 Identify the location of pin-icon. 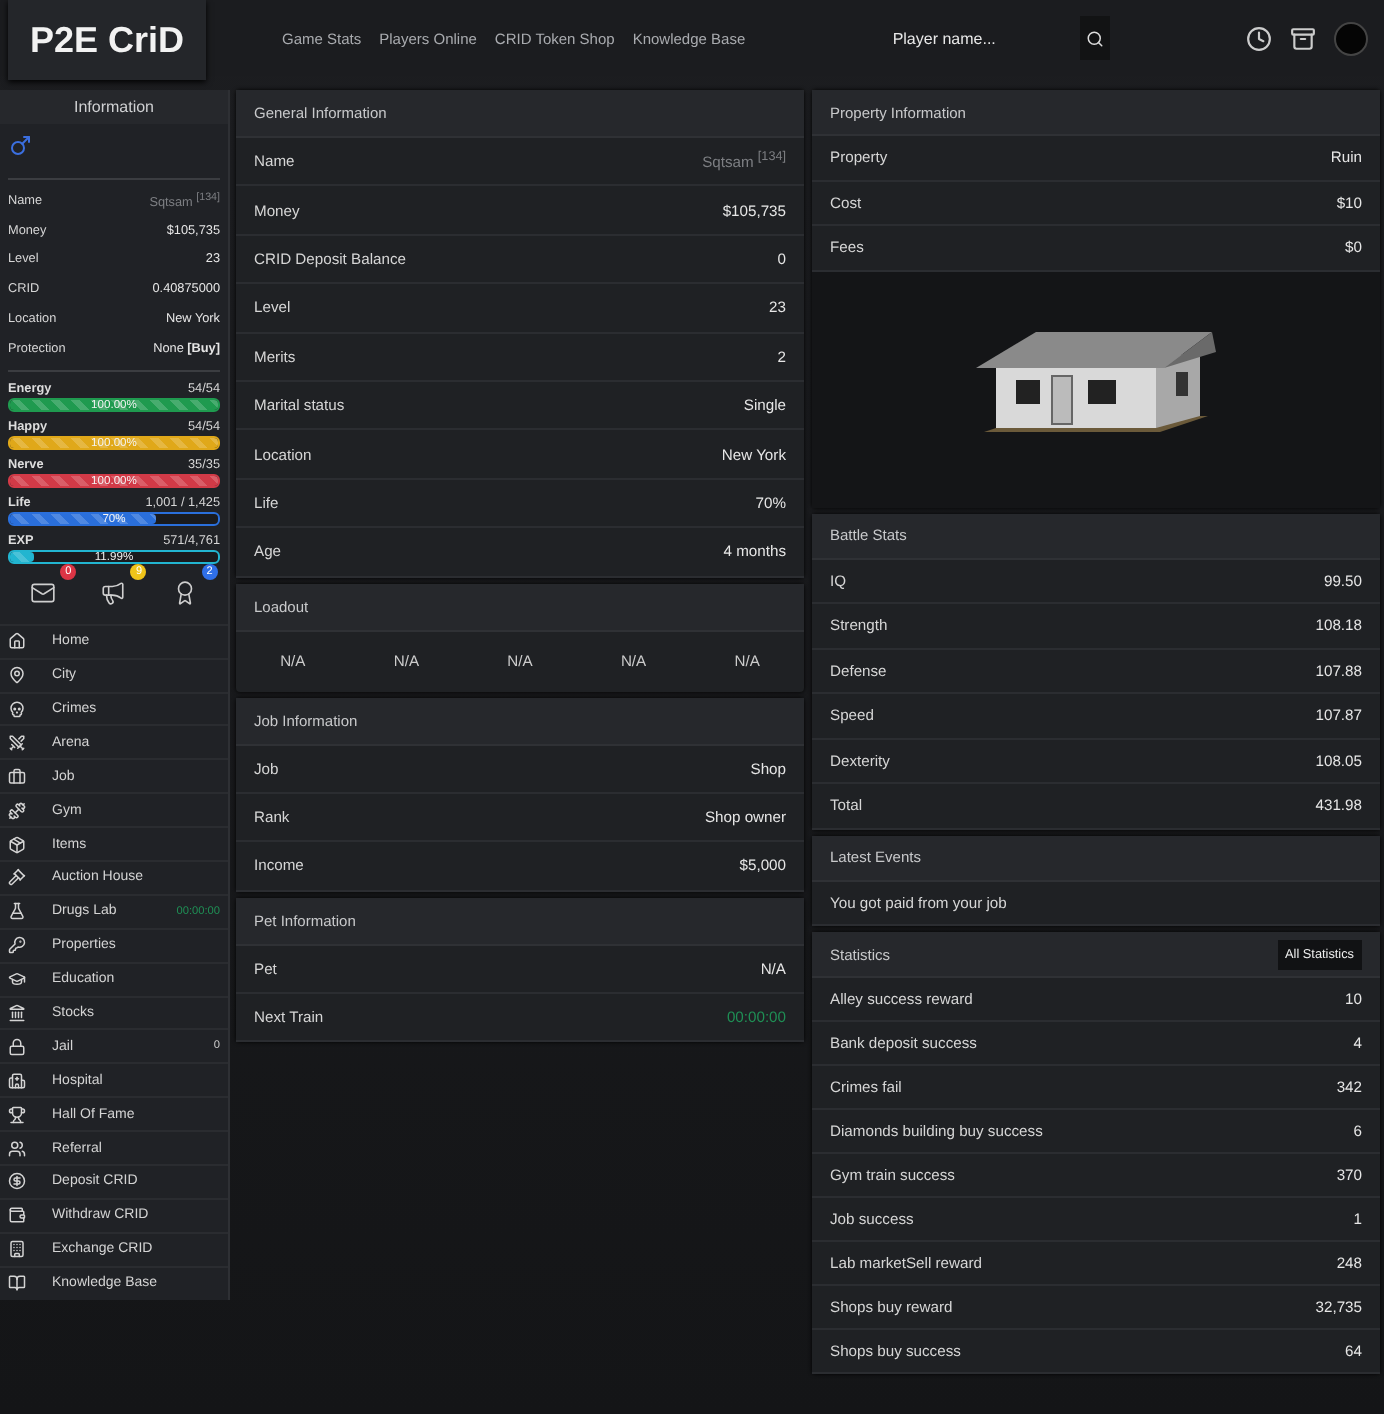
(17, 675).